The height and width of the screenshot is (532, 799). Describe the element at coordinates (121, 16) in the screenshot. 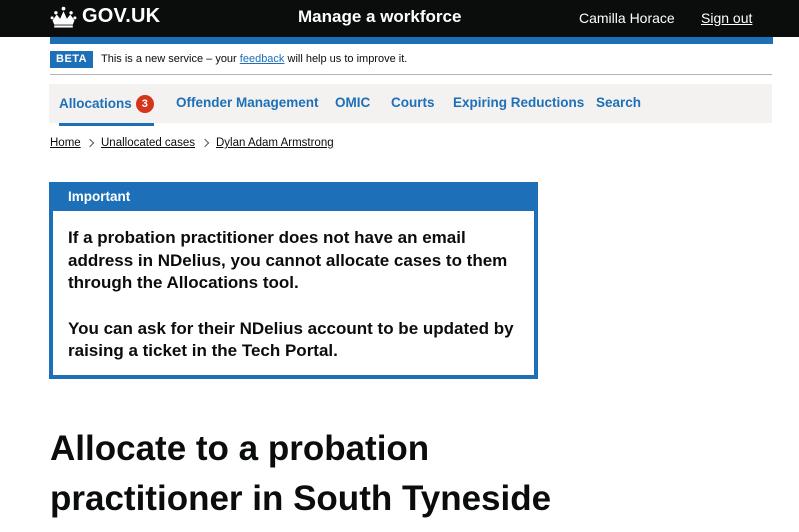

I see `govuk-logo-text: GOV.UK` at that location.